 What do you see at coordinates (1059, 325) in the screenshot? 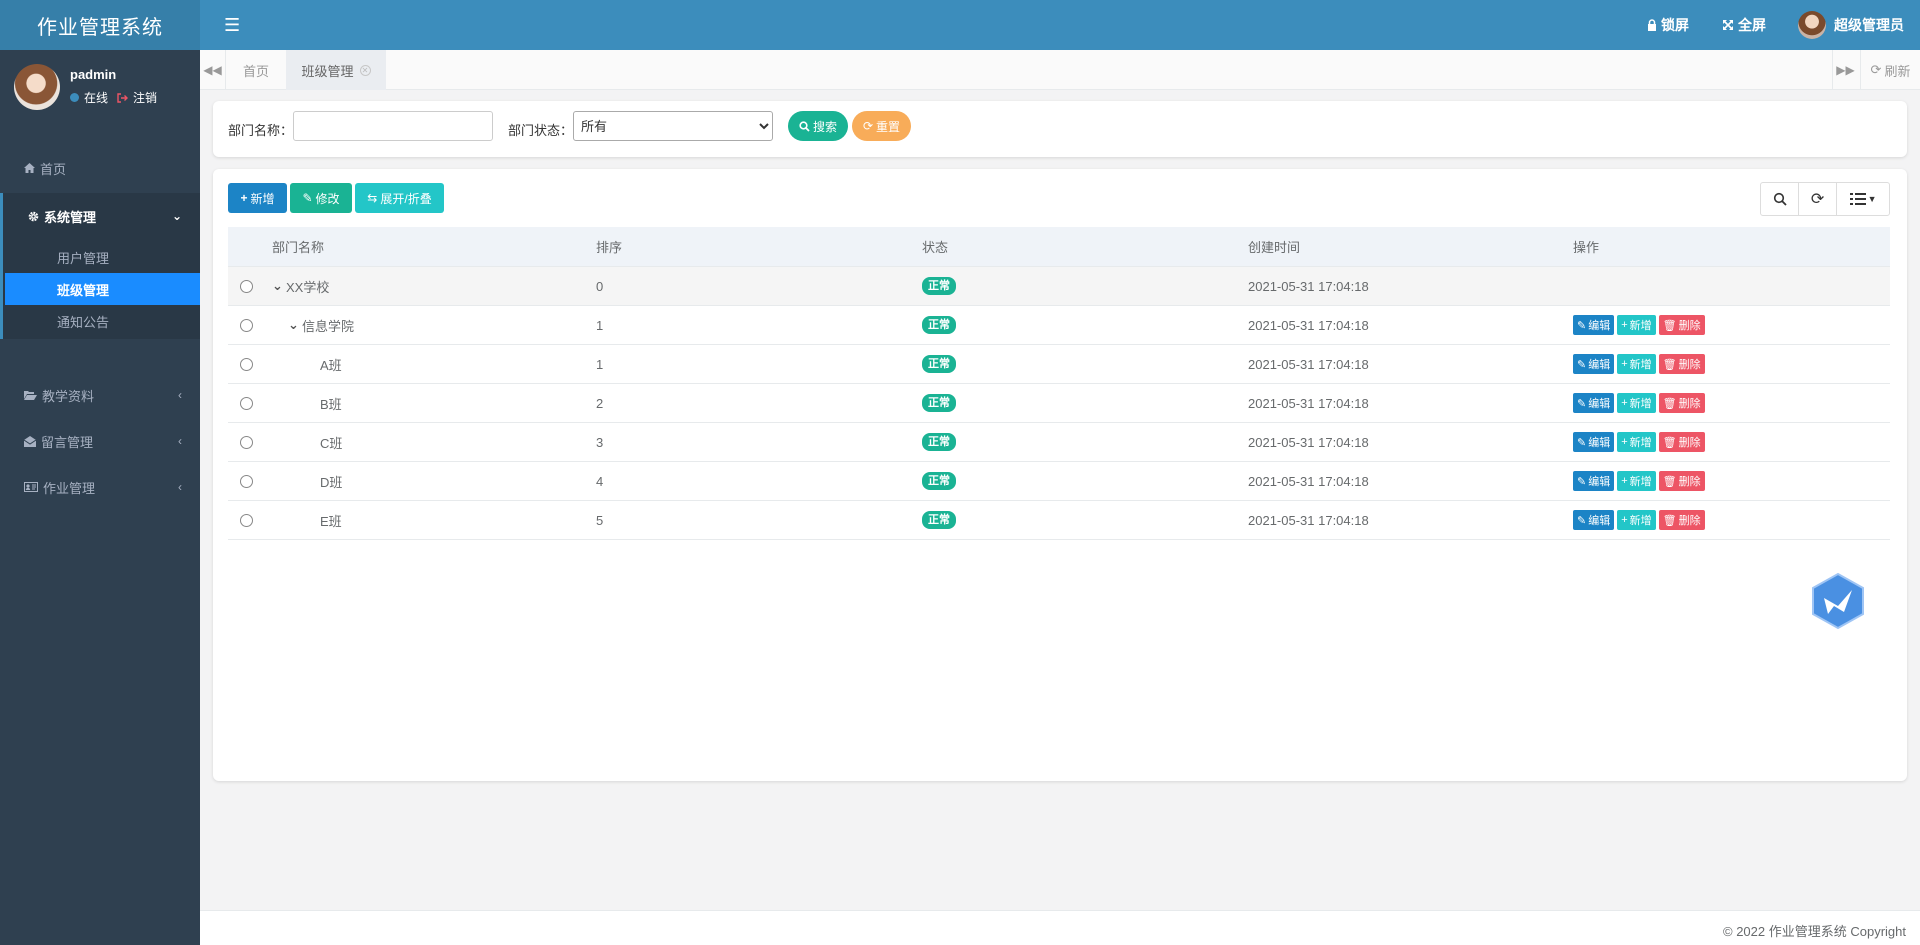
I see `table-row: ⌄ 信息学院 1 正常 2021-05-31 17:04:18 ✎ 编辑 + 新增 🗑 删除` at bounding box center [1059, 325].